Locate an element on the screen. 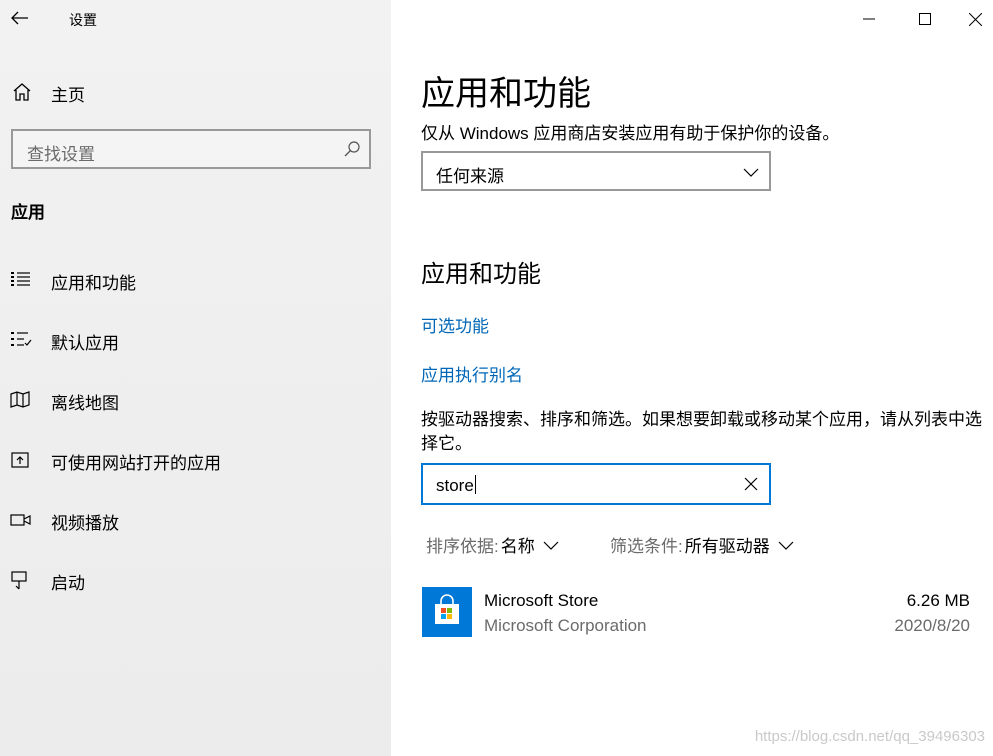  sort-value: 名称 is located at coordinates (517, 546).